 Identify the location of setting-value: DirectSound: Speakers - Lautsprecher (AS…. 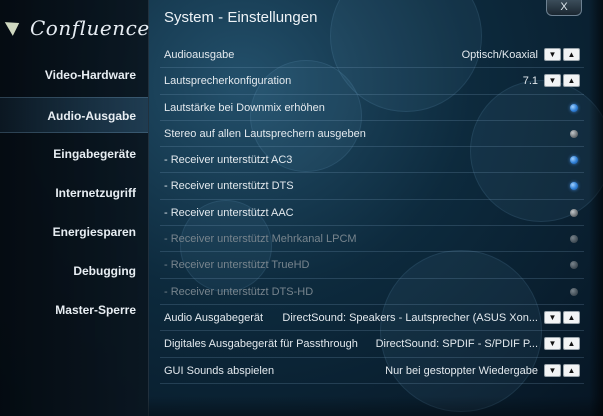
(410, 317).